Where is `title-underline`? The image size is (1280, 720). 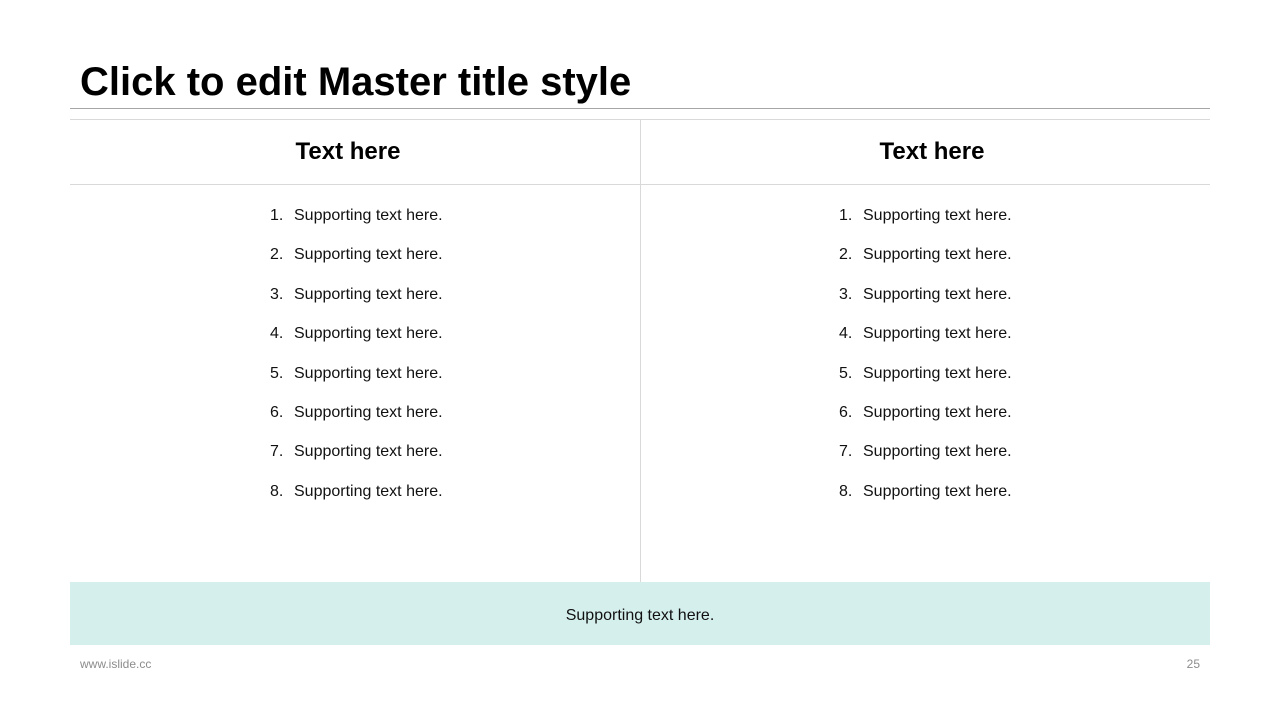 title-underline is located at coordinates (640, 108).